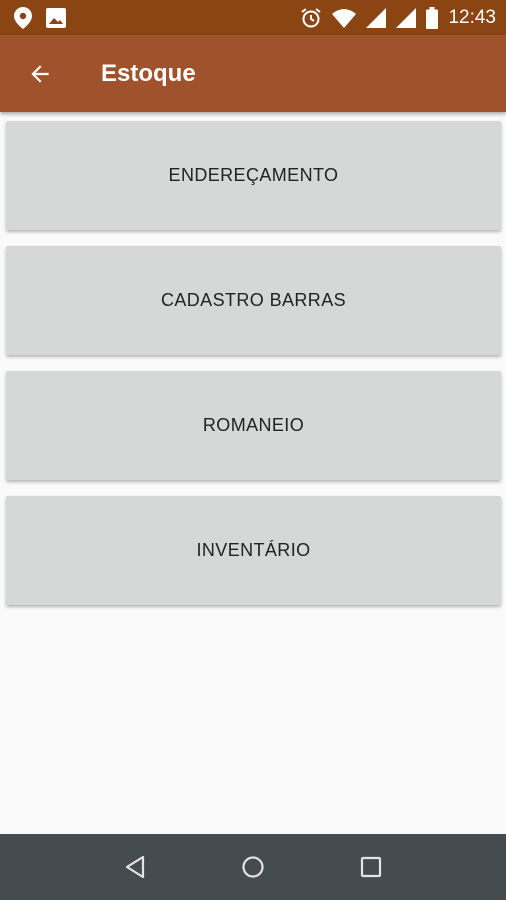 The height and width of the screenshot is (900, 506). I want to click on page-title: Estoque, so click(148, 73).